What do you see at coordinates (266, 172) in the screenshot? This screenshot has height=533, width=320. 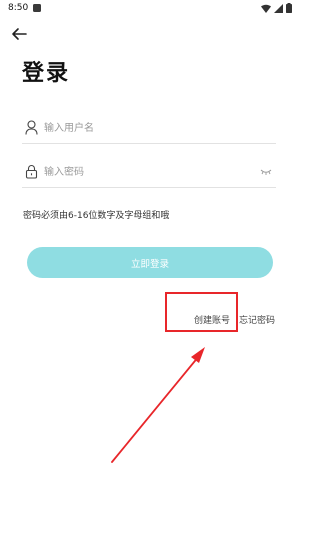 I see `eye-closed-icon` at bounding box center [266, 172].